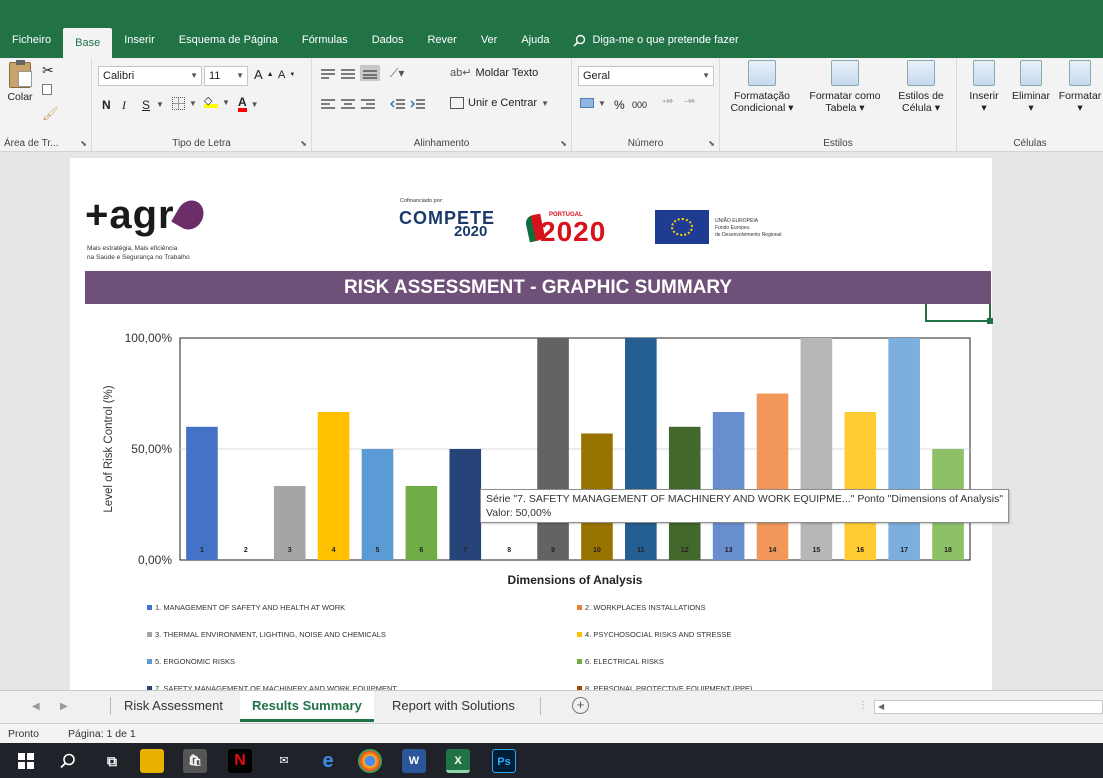 This screenshot has height=778, width=1103. I want to click on align-middle-icon, so click(348, 74).